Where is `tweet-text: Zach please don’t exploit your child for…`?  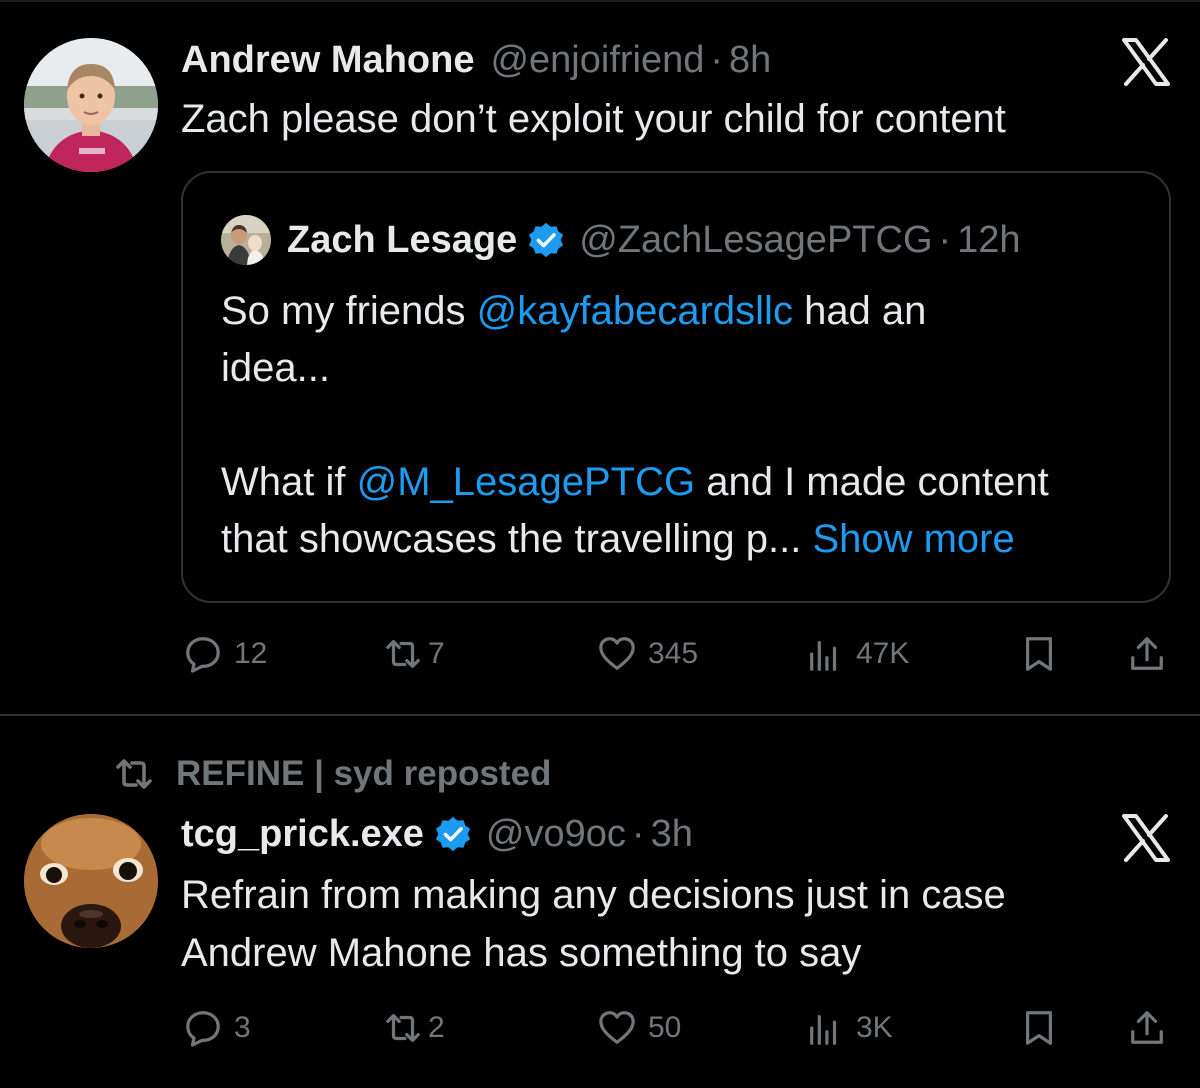
tweet-text: Zach please don’t exploit your child for… is located at coordinates (593, 119).